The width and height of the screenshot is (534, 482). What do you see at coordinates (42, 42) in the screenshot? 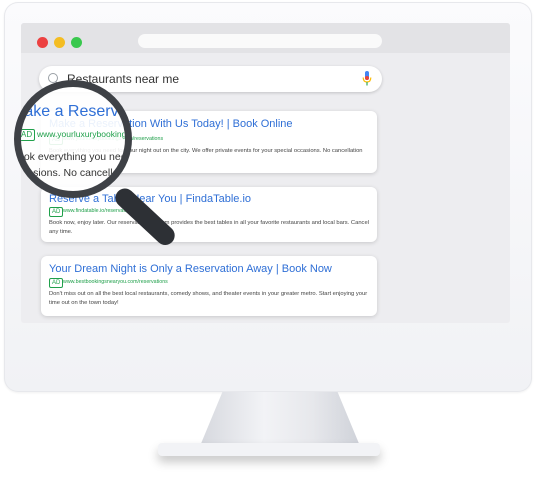
I see `window-close-button` at bounding box center [42, 42].